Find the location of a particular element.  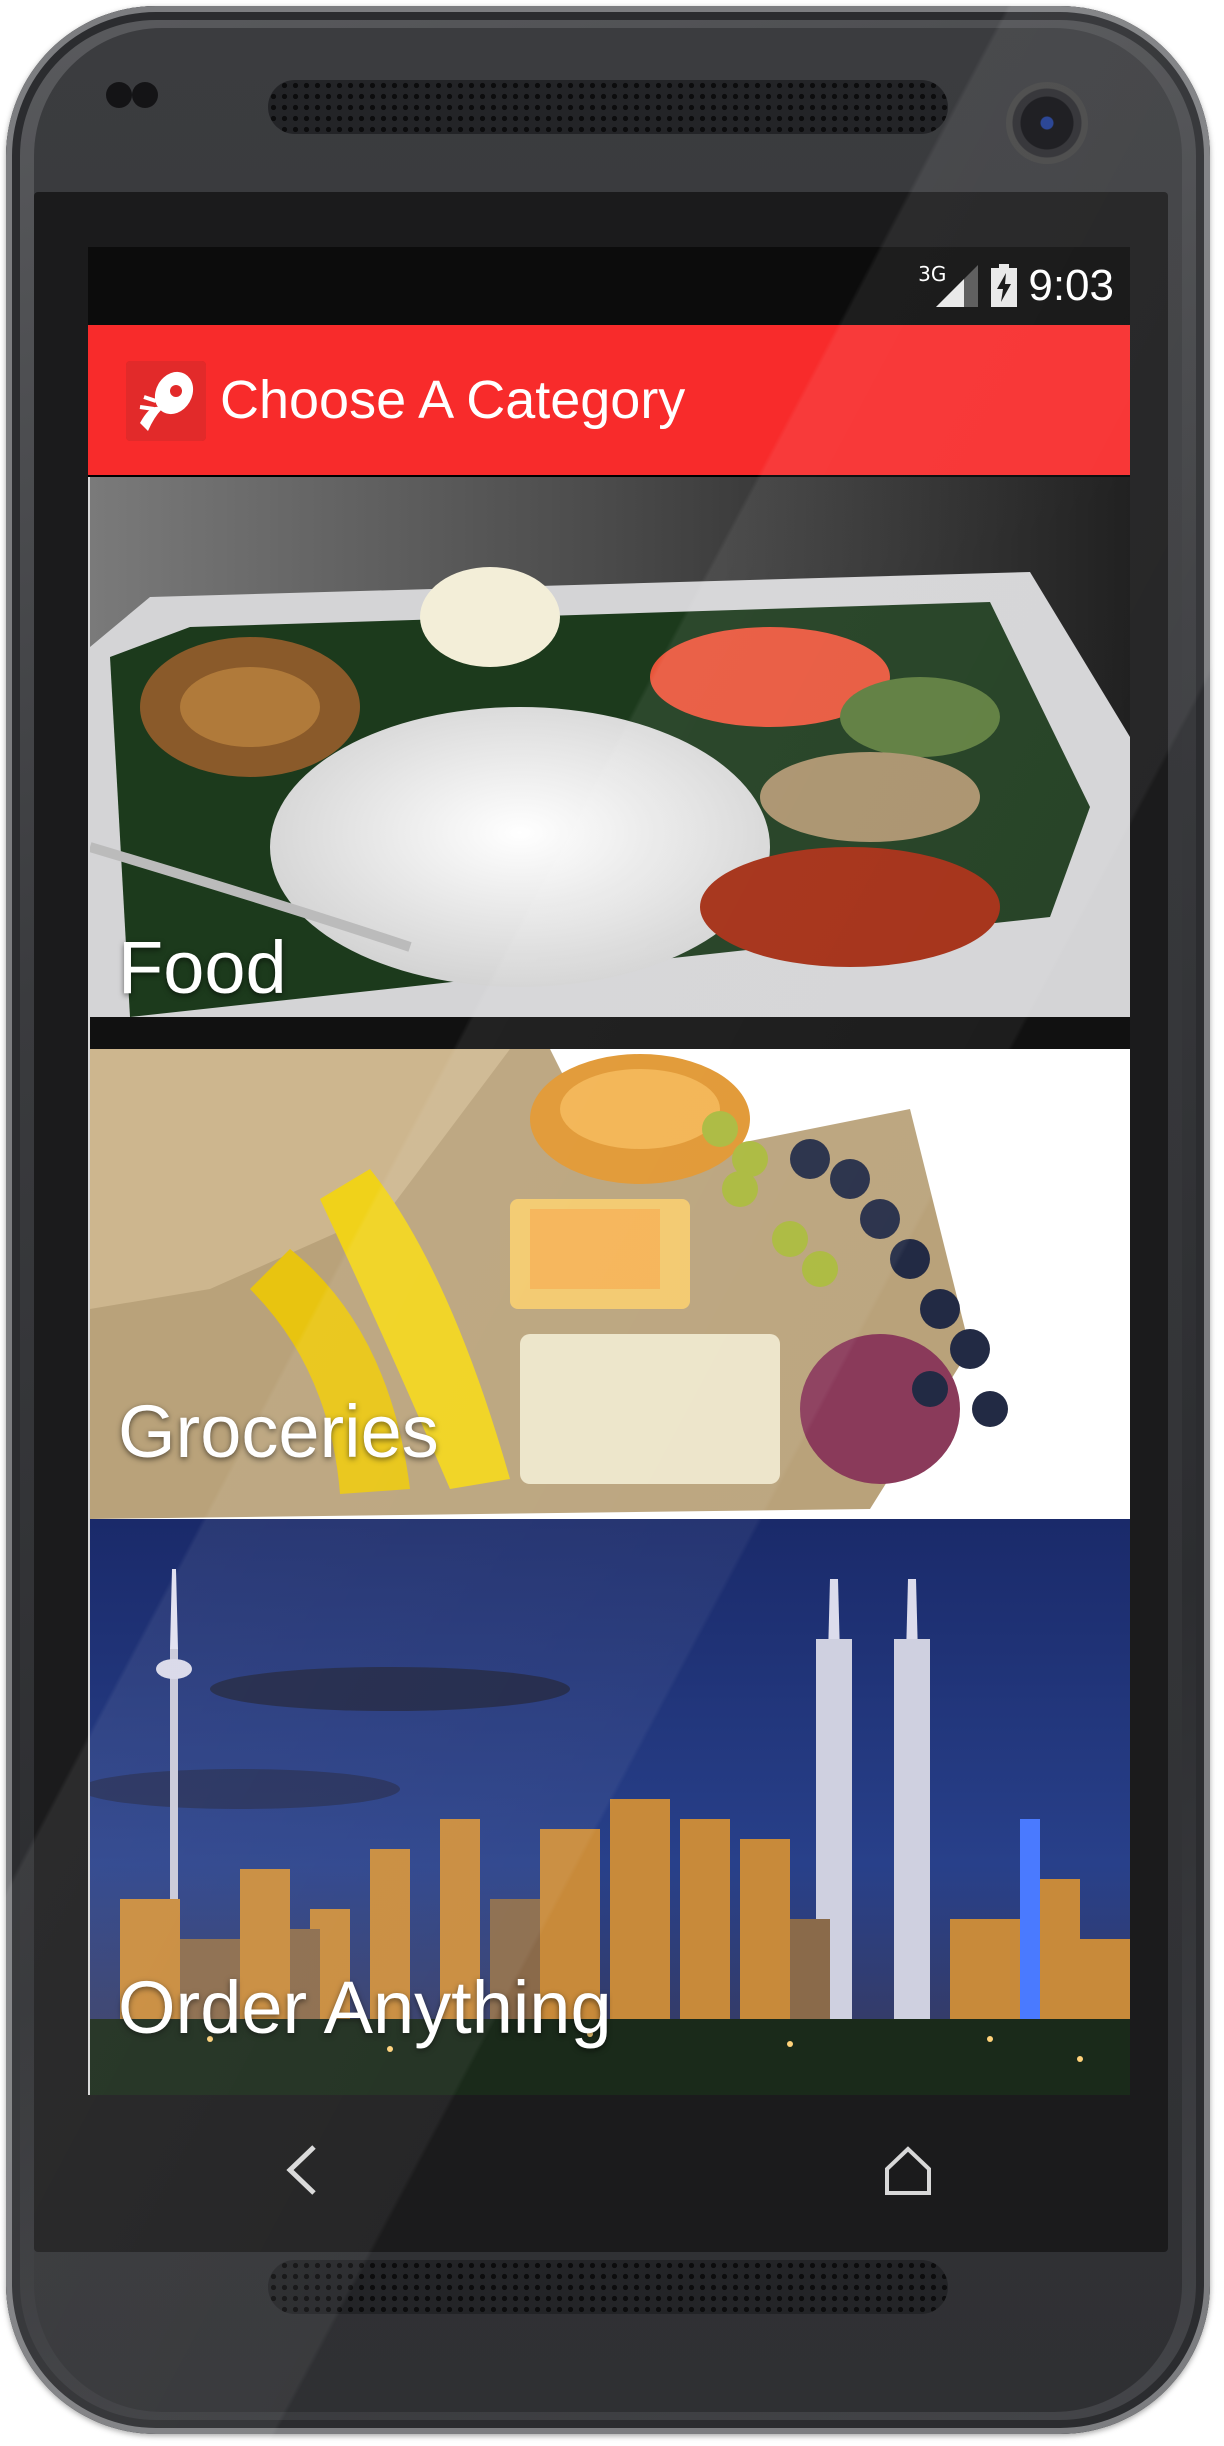

category-label-order-anything: Order Anything is located at coordinates (365, 2007).